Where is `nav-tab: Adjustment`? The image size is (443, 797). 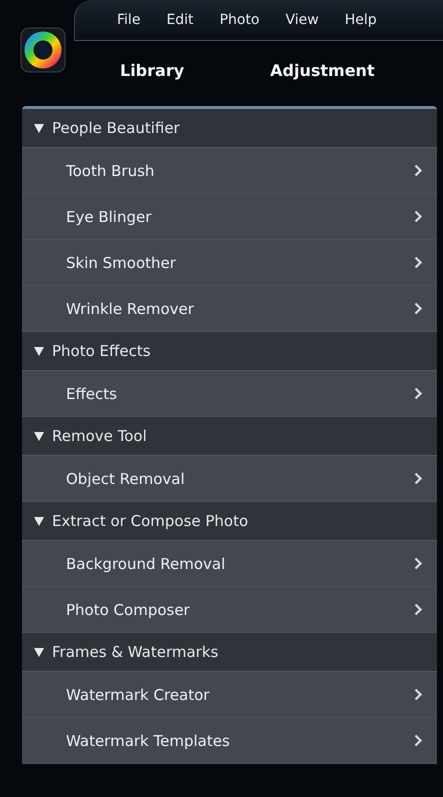 nav-tab: Adjustment is located at coordinates (322, 70).